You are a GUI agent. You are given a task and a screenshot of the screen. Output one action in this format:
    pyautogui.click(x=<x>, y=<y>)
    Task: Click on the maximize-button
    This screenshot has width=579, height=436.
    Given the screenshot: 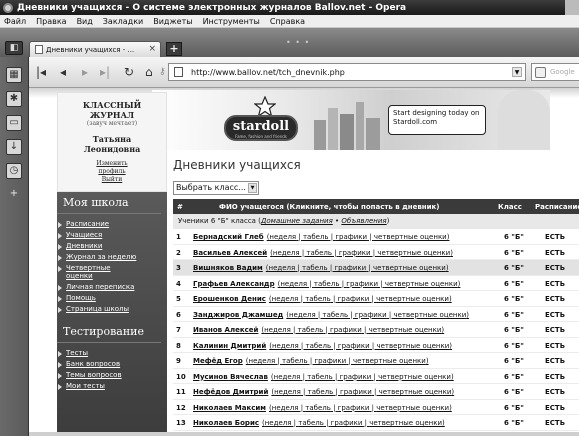 What is the action you would take?
    pyautogui.click(x=558, y=7)
    